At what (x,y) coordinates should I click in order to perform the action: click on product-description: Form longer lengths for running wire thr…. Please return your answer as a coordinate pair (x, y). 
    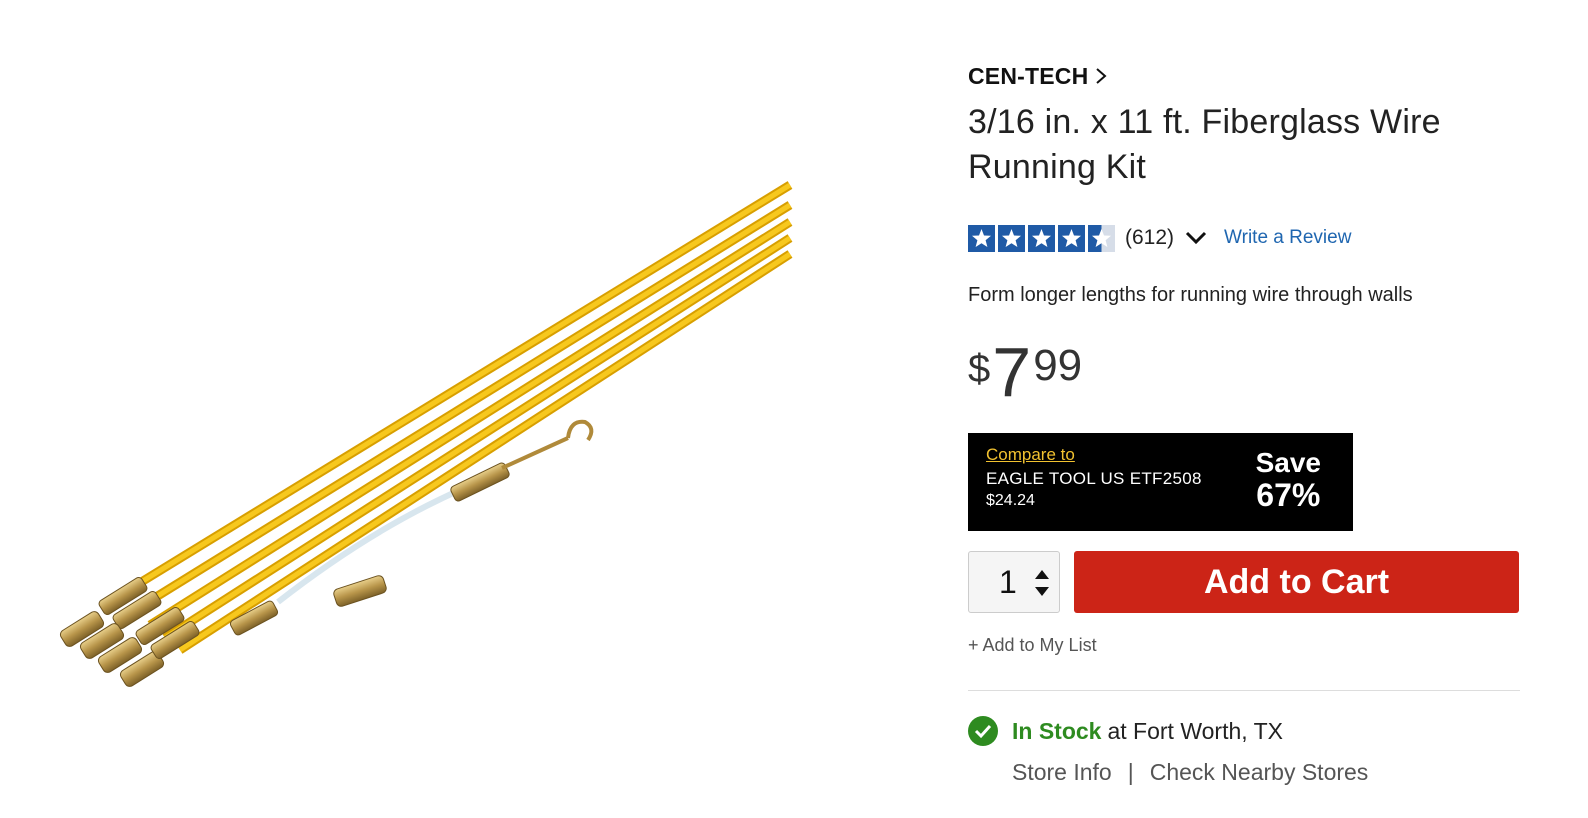
    Looking at the image, I should click on (1190, 295).